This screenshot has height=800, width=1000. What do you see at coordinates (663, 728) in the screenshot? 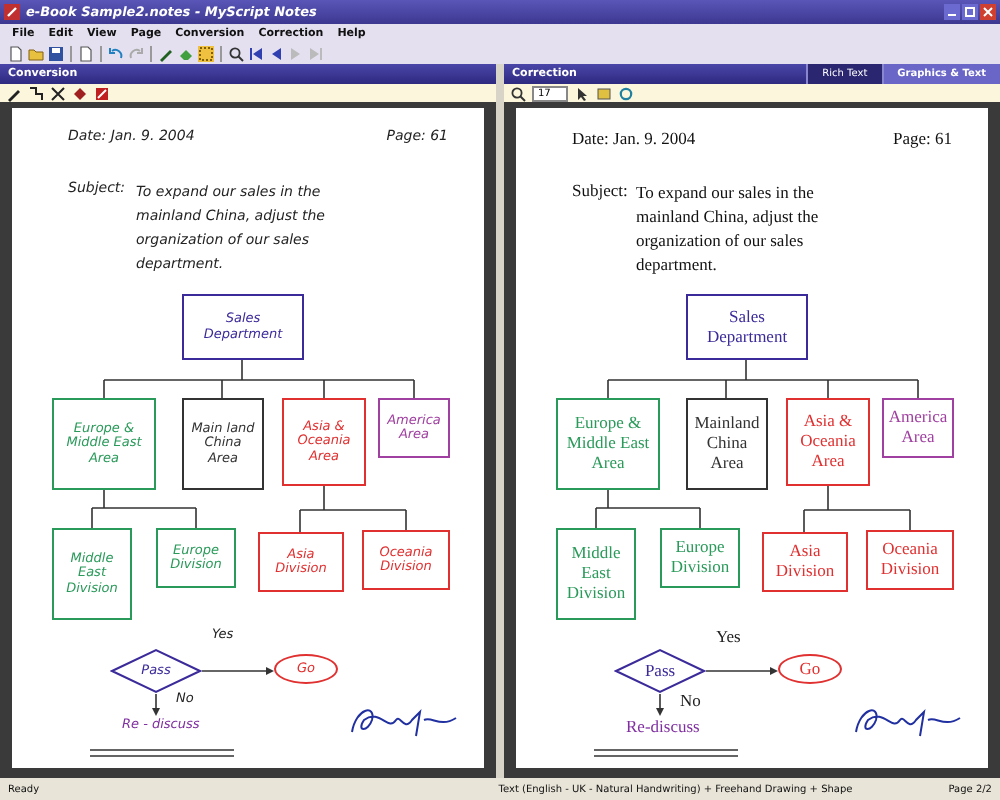
I see `diagram-label: Re-discuss` at bounding box center [663, 728].